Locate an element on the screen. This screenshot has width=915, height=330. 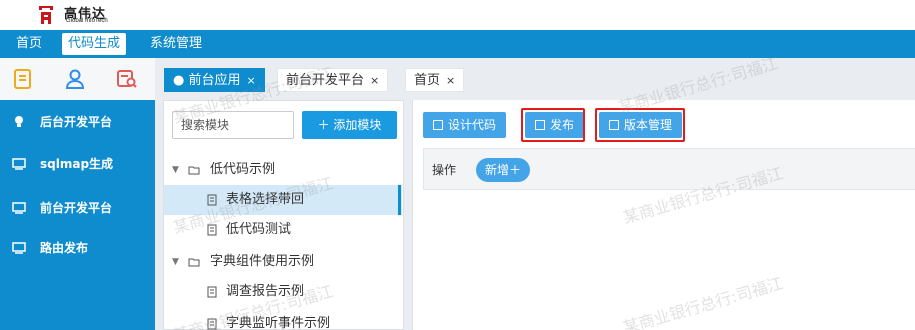
sidebar-item-label: 后台开发平台 is located at coordinates (76, 122).